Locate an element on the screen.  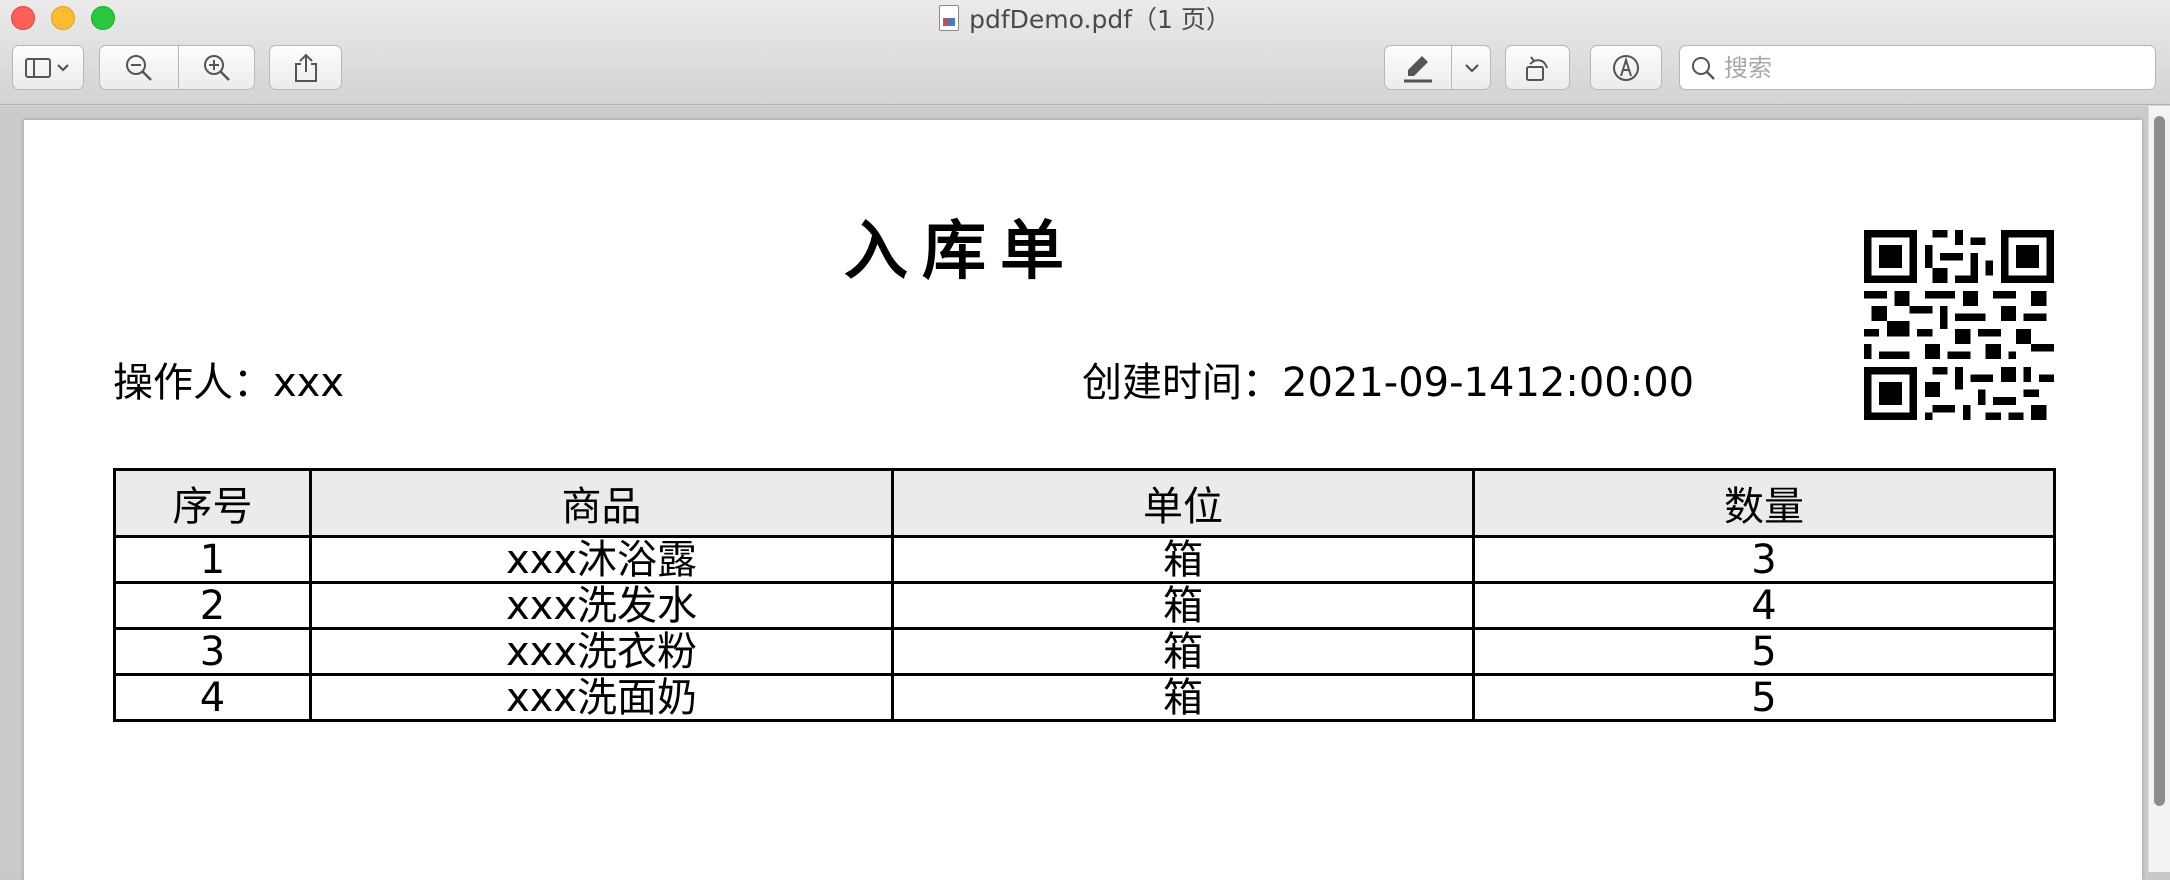
zoom-in-button is located at coordinates (217, 67).